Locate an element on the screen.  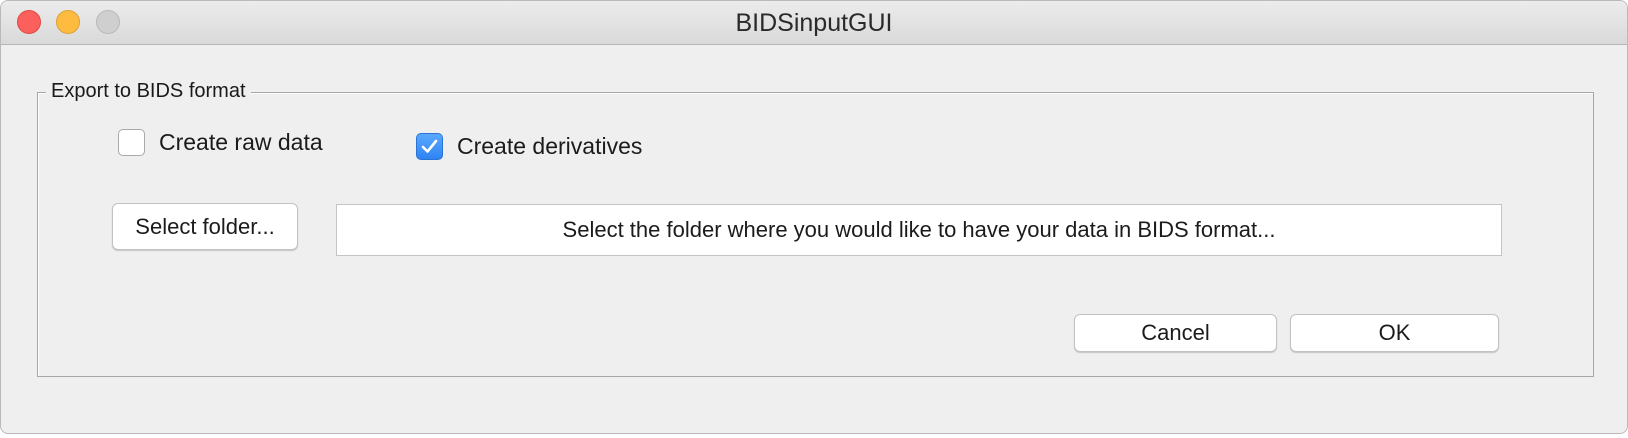
create-raw-data-checkbox: Create raw data is located at coordinates (220, 142).